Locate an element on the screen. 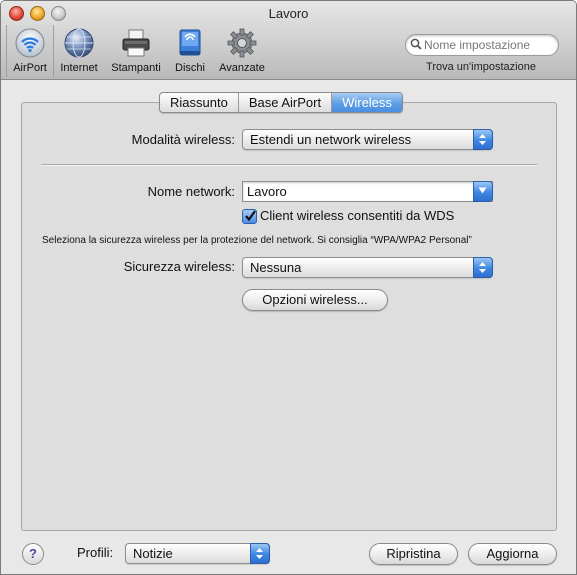 This screenshot has width=577, height=575. tab-bar: Riassunto Base AirPort Wireless is located at coordinates (281, 102).